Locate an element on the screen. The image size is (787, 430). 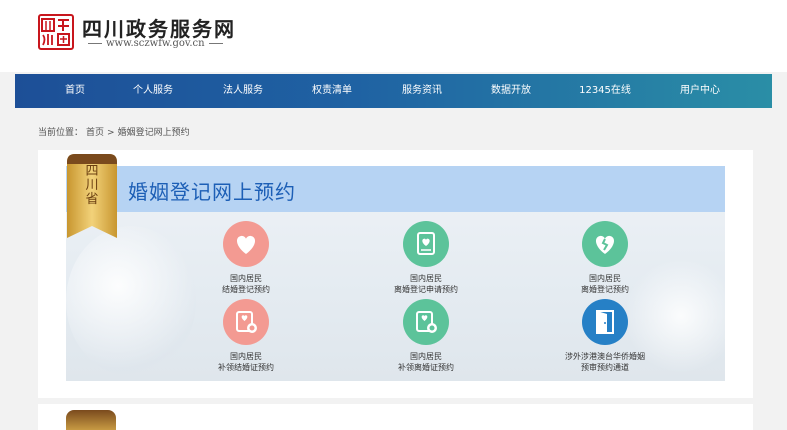
document-heart-icon is located at coordinates (426, 244).